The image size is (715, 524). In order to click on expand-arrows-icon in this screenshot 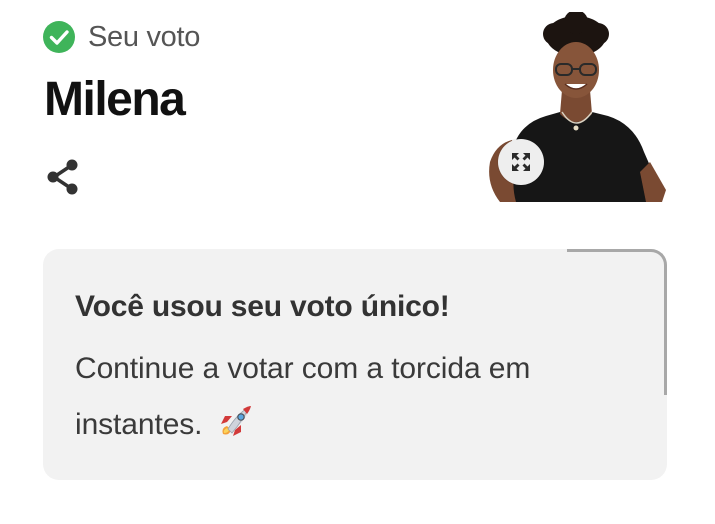, I will do `click(521, 162)`.